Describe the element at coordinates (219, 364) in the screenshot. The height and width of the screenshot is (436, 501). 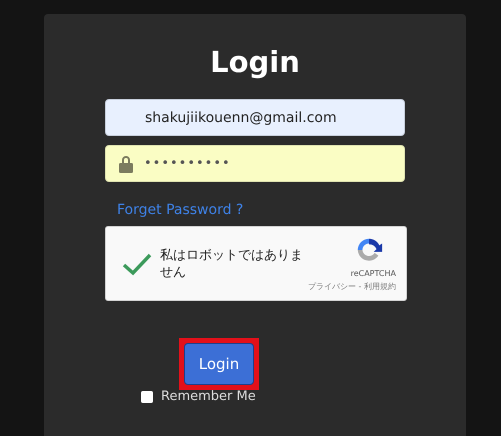
I see `login-button: Login` at that location.